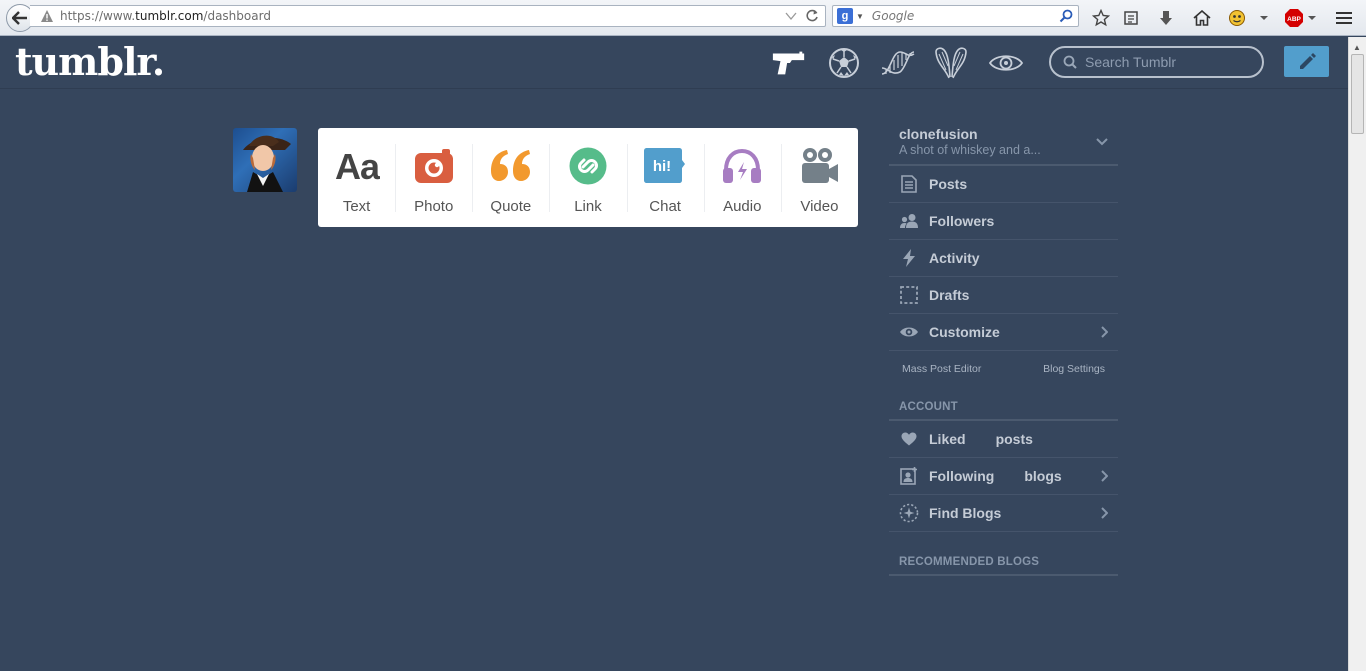 Image resolution: width=1366 pixels, height=671 pixels. I want to click on sidebar-item-label: Followers, so click(962, 221).